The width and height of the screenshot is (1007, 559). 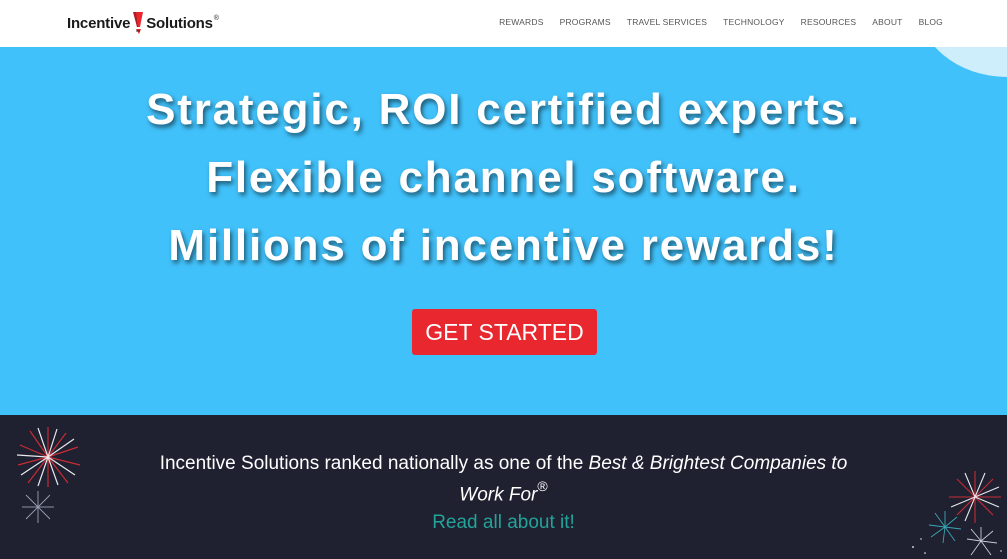 What do you see at coordinates (503, 523) in the screenshot?
I see `read-more-link: Read all about it!` at bounding box center [503, 523].